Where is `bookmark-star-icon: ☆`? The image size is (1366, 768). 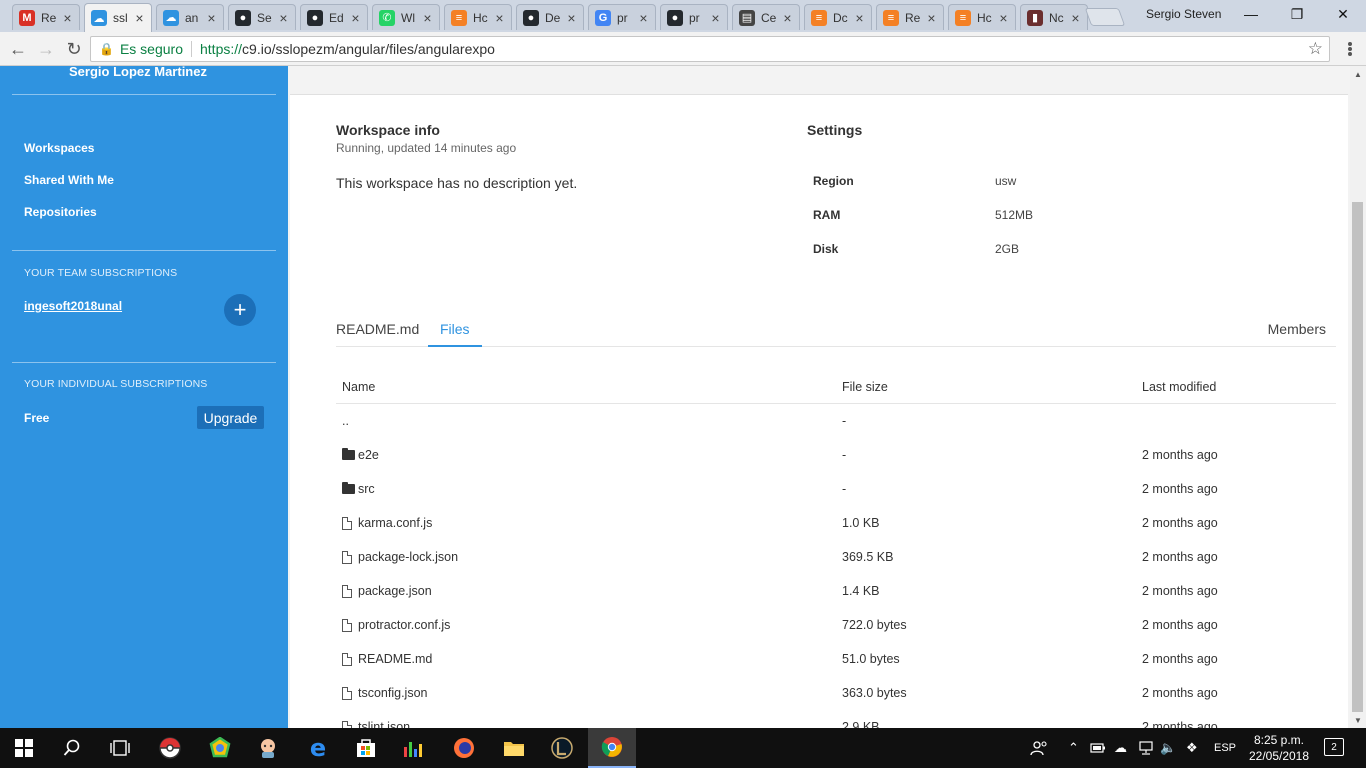 bookmark-star-icon: ☆ is located at coordinates (1315, 49).